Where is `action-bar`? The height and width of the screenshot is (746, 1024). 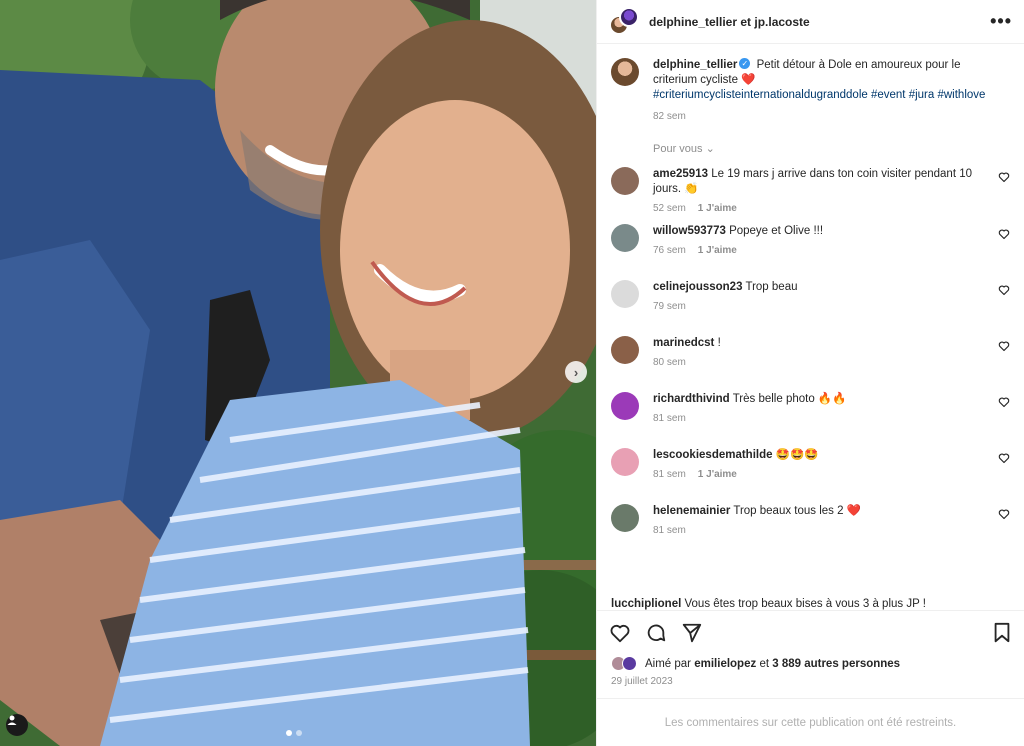
action-bar is located at coordinates (810, 632).